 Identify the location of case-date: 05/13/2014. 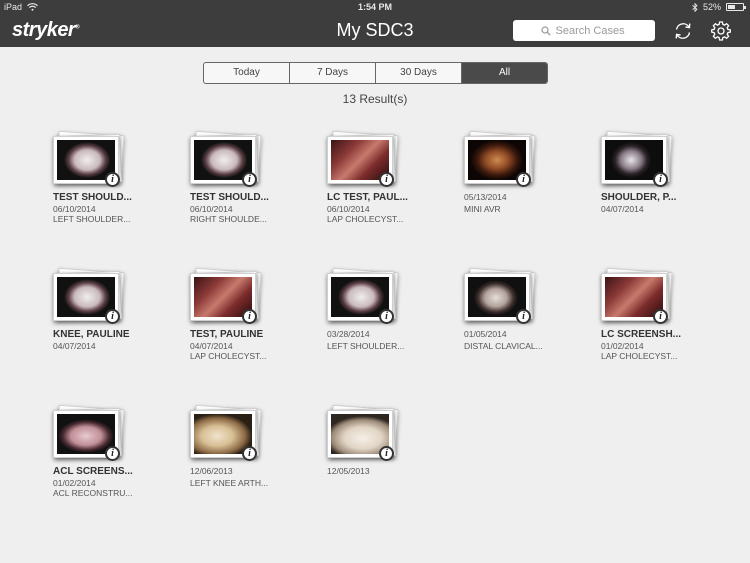
(485, 197).